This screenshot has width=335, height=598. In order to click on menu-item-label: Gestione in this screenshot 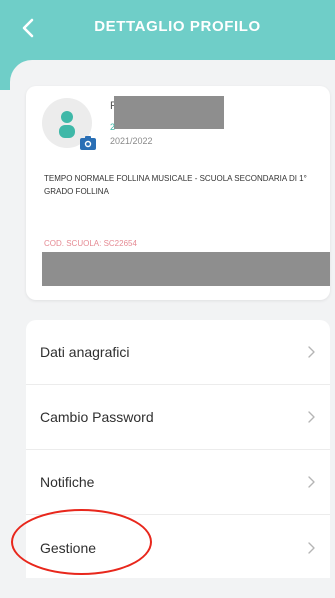, I will do `click(68, 547)`.